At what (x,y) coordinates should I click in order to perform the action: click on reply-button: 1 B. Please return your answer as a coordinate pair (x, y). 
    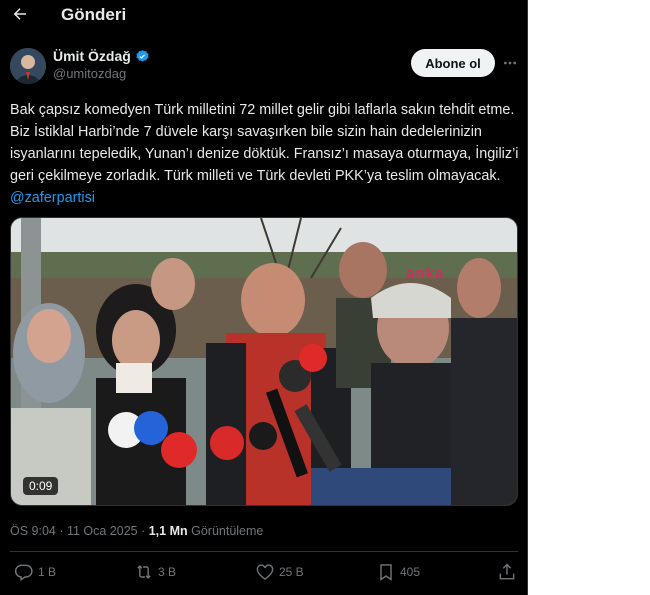
    Looking at the image, I should click on (35, 572).